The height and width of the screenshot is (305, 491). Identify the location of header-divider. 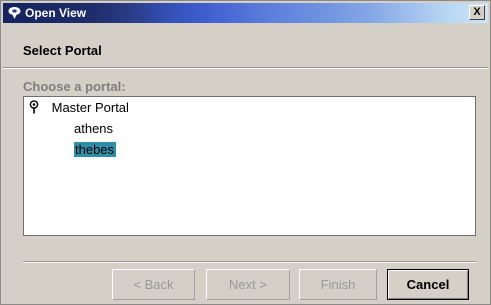
(245, 68).